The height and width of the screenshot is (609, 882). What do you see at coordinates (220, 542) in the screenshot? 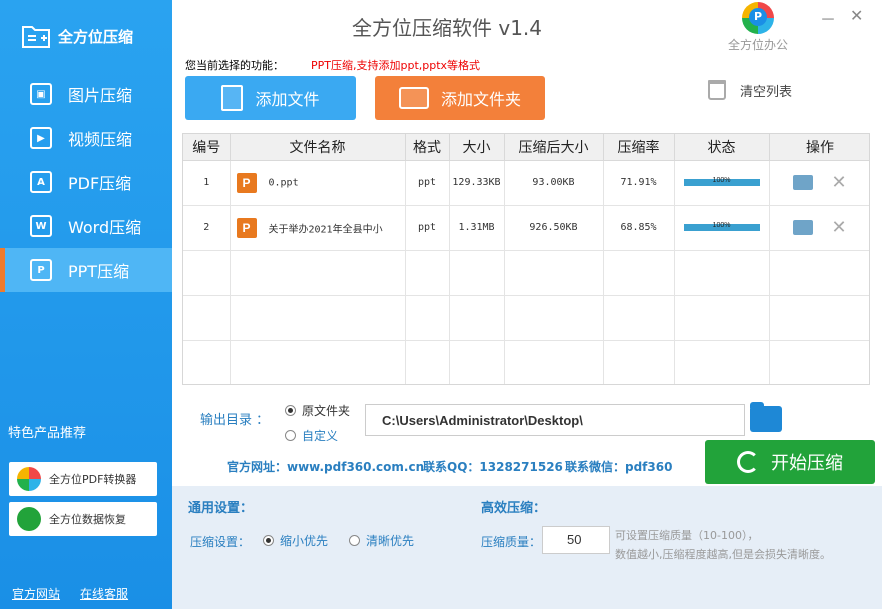
I see `compress-setting-label: 压缩设置：` at bounding box center [220, 542].